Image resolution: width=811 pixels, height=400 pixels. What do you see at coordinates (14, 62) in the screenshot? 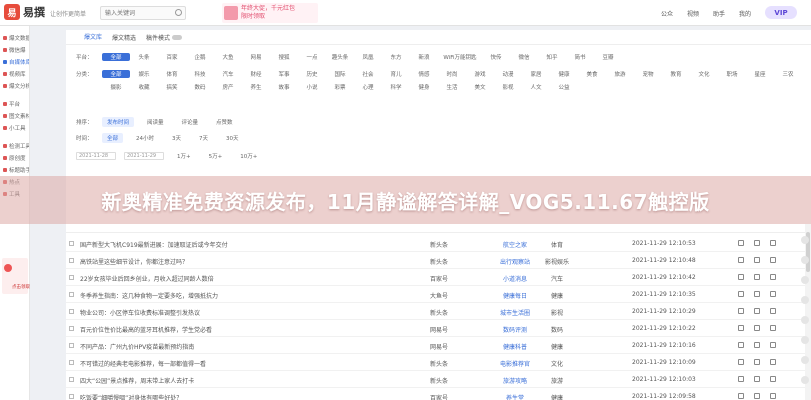
I see `sidebar-item: 自媒体库` at bounding box center [14, 62].